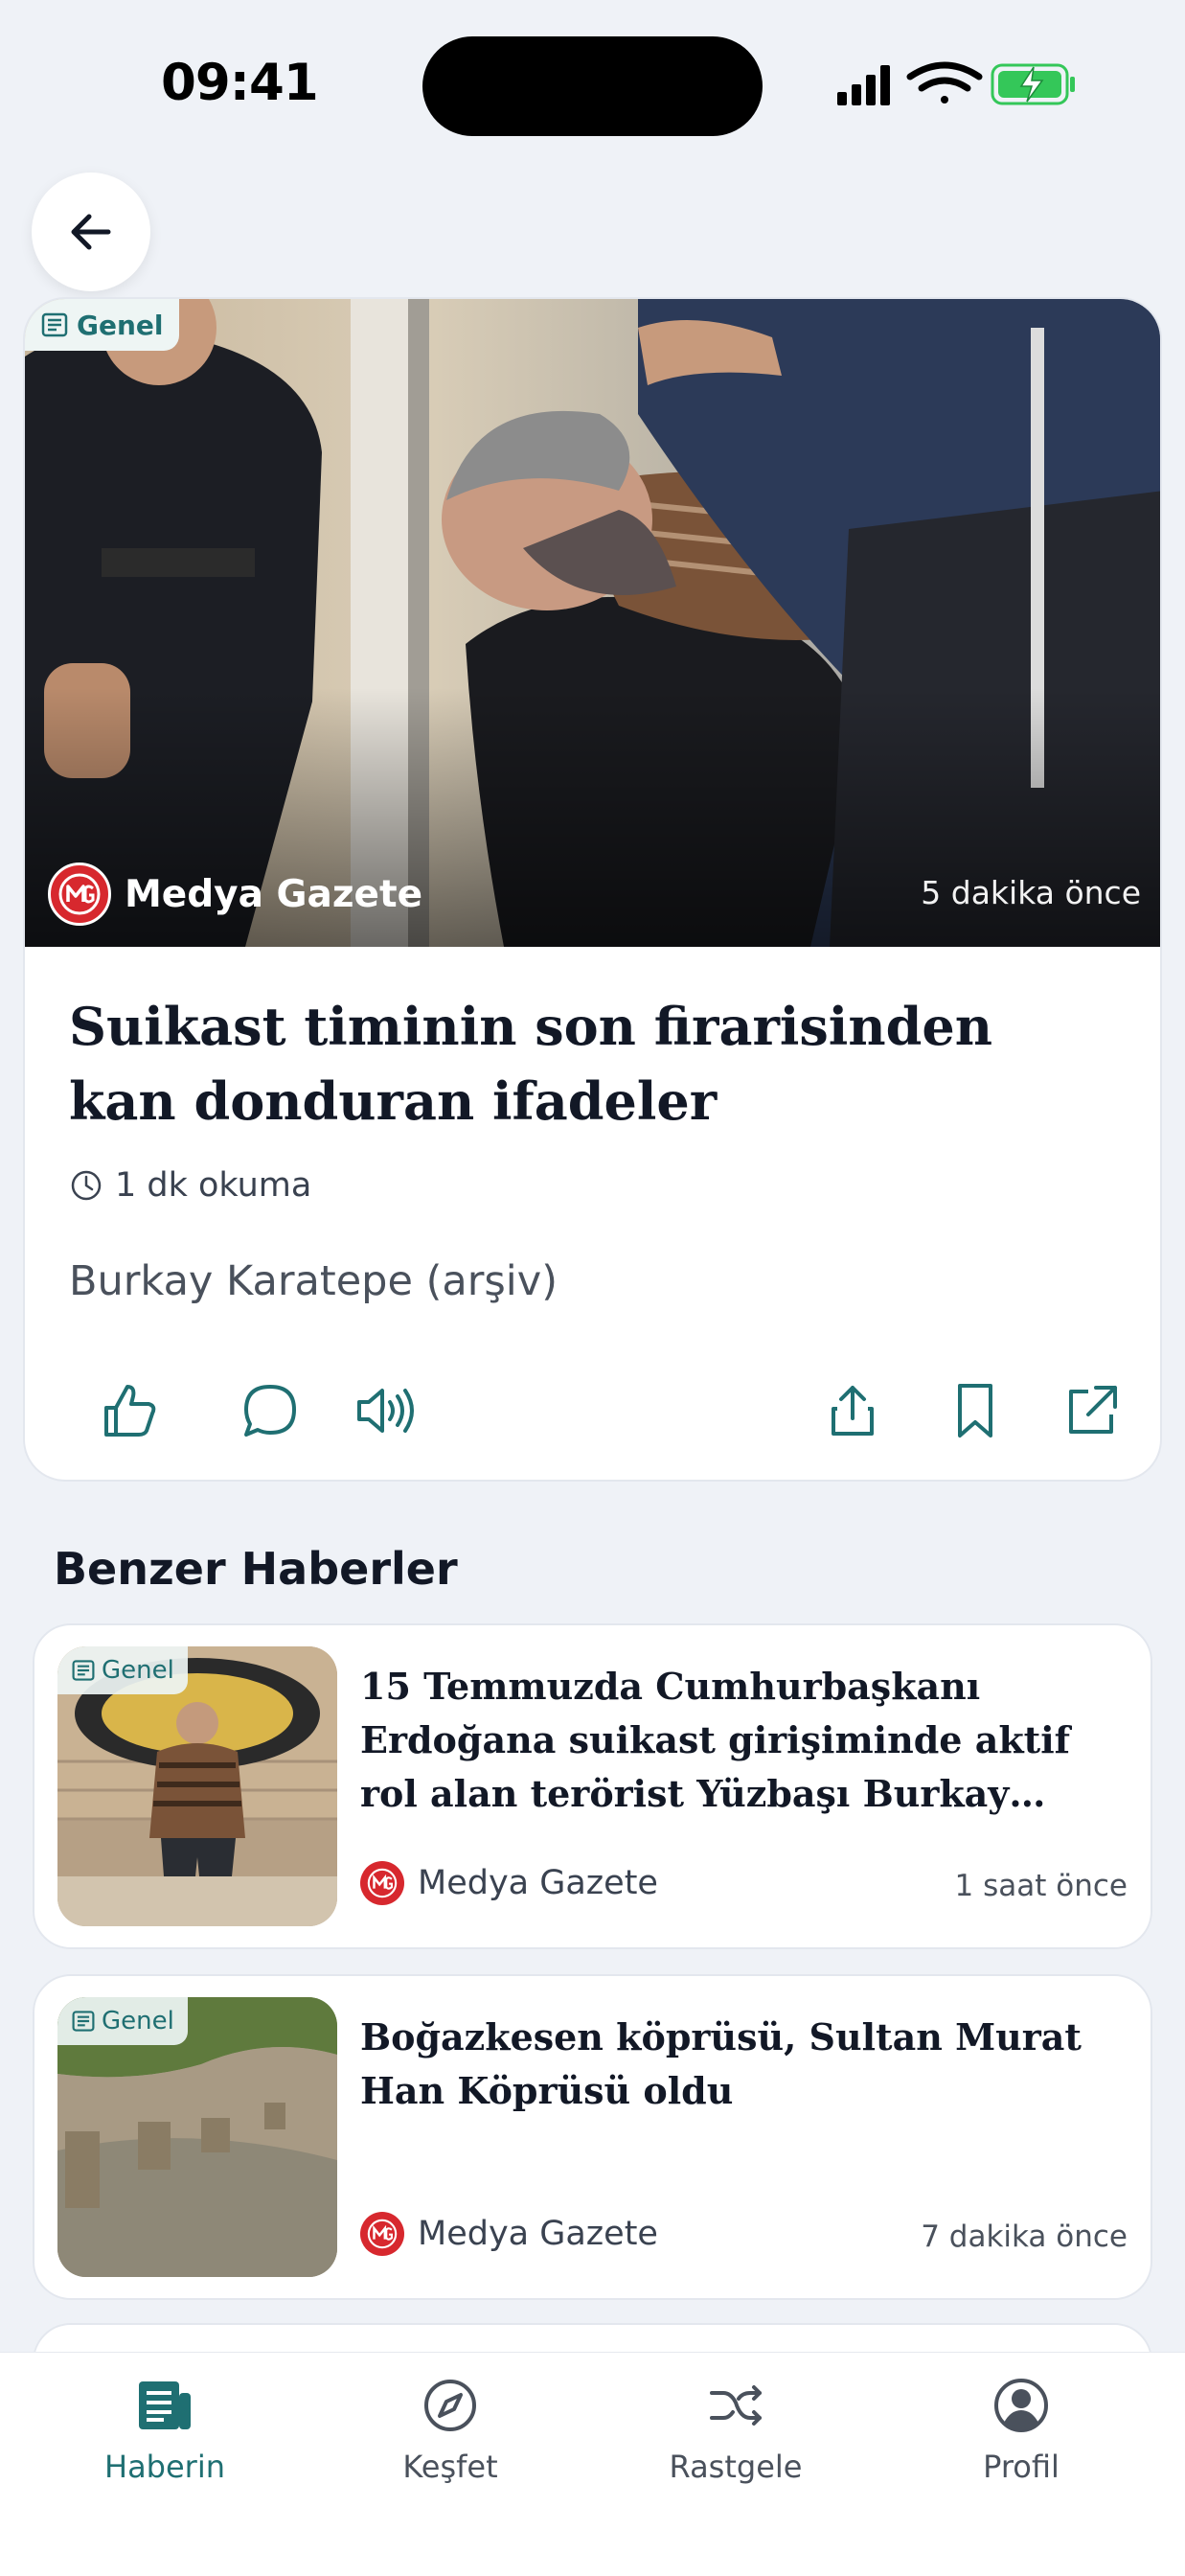 This screenshot has width=1185, height=2576. I want to click on back-button, so click(91, 231).